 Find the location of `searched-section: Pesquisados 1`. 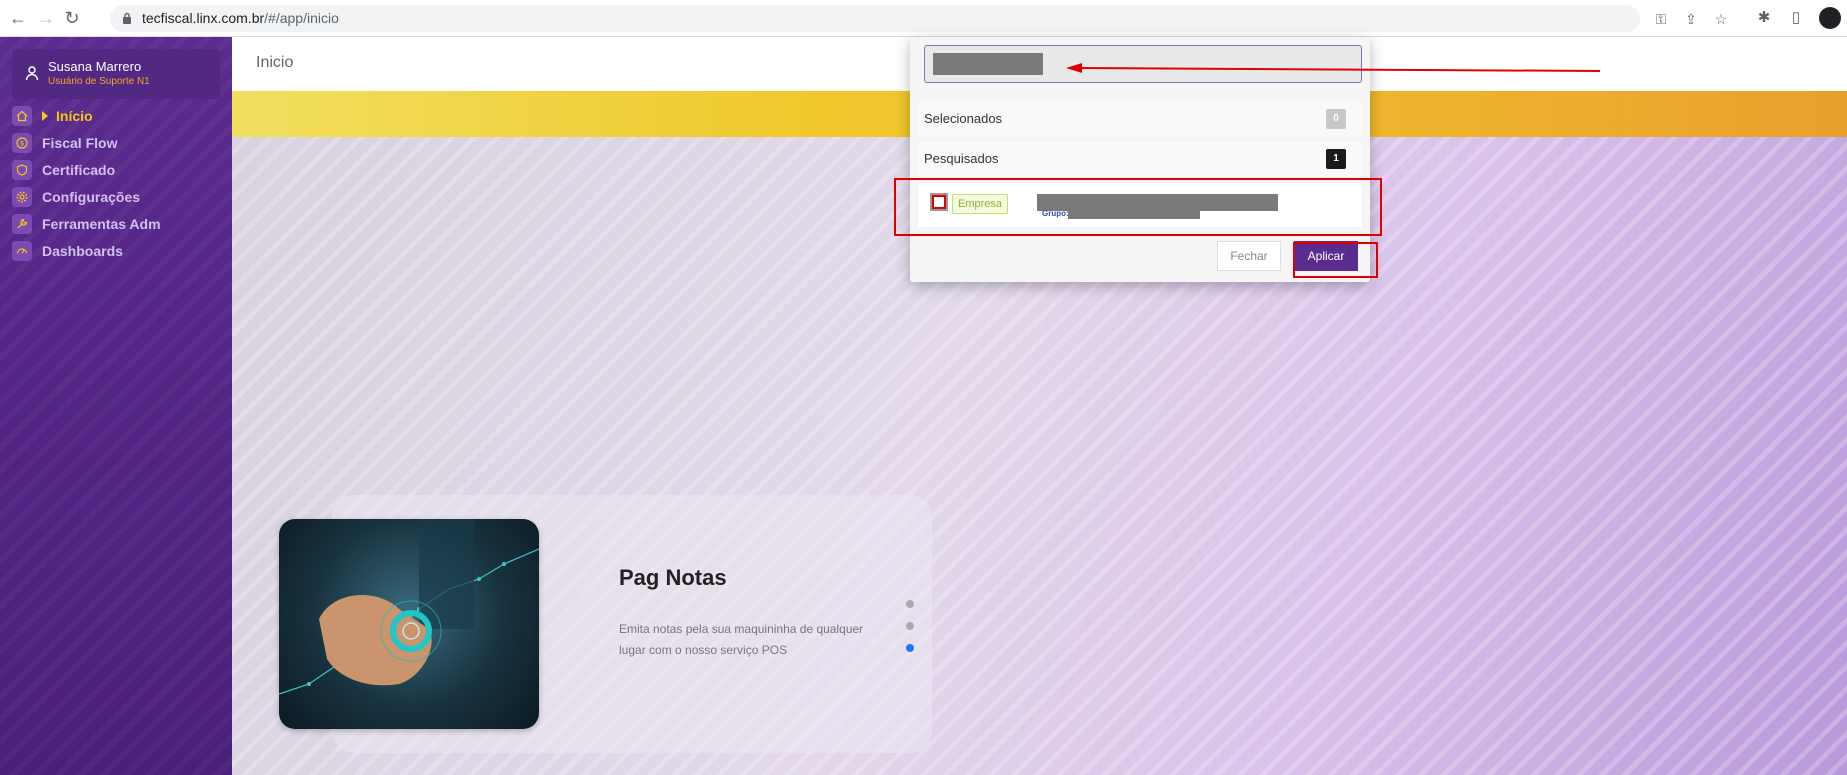

searched-section: Pesquisados 1 is located at coordinates (1140, 159).